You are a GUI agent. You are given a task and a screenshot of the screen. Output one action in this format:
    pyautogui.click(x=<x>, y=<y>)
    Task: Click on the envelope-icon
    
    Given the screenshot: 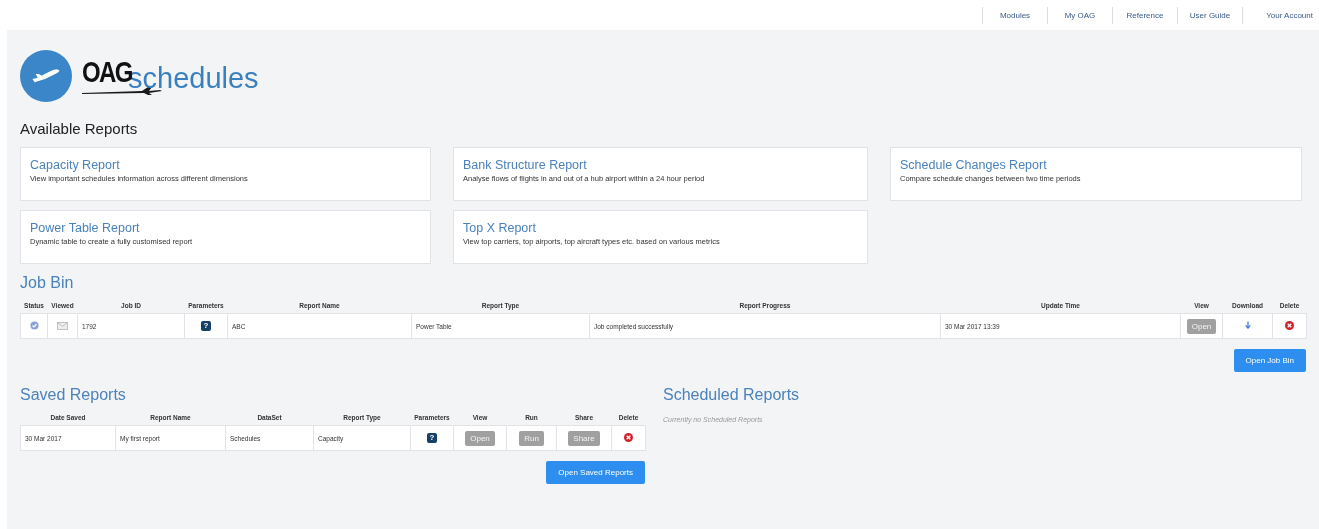 What is the action you would take?
    pyautogui.click(x=62, y=325)
    